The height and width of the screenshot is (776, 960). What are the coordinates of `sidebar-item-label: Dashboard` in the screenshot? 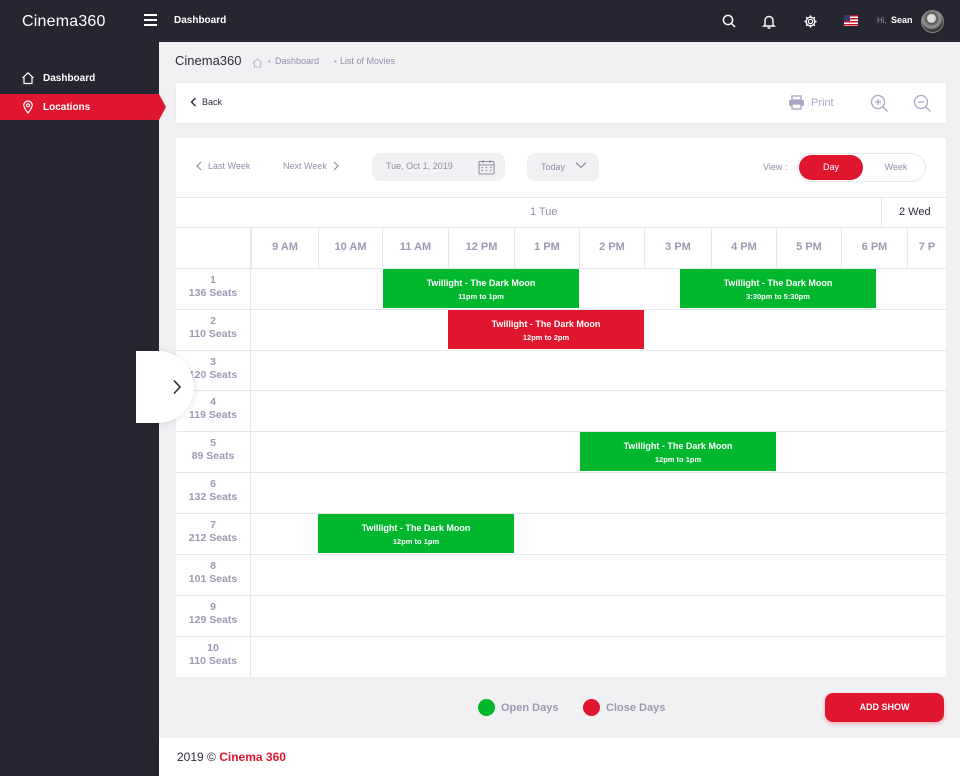 It's located at (69, 78).